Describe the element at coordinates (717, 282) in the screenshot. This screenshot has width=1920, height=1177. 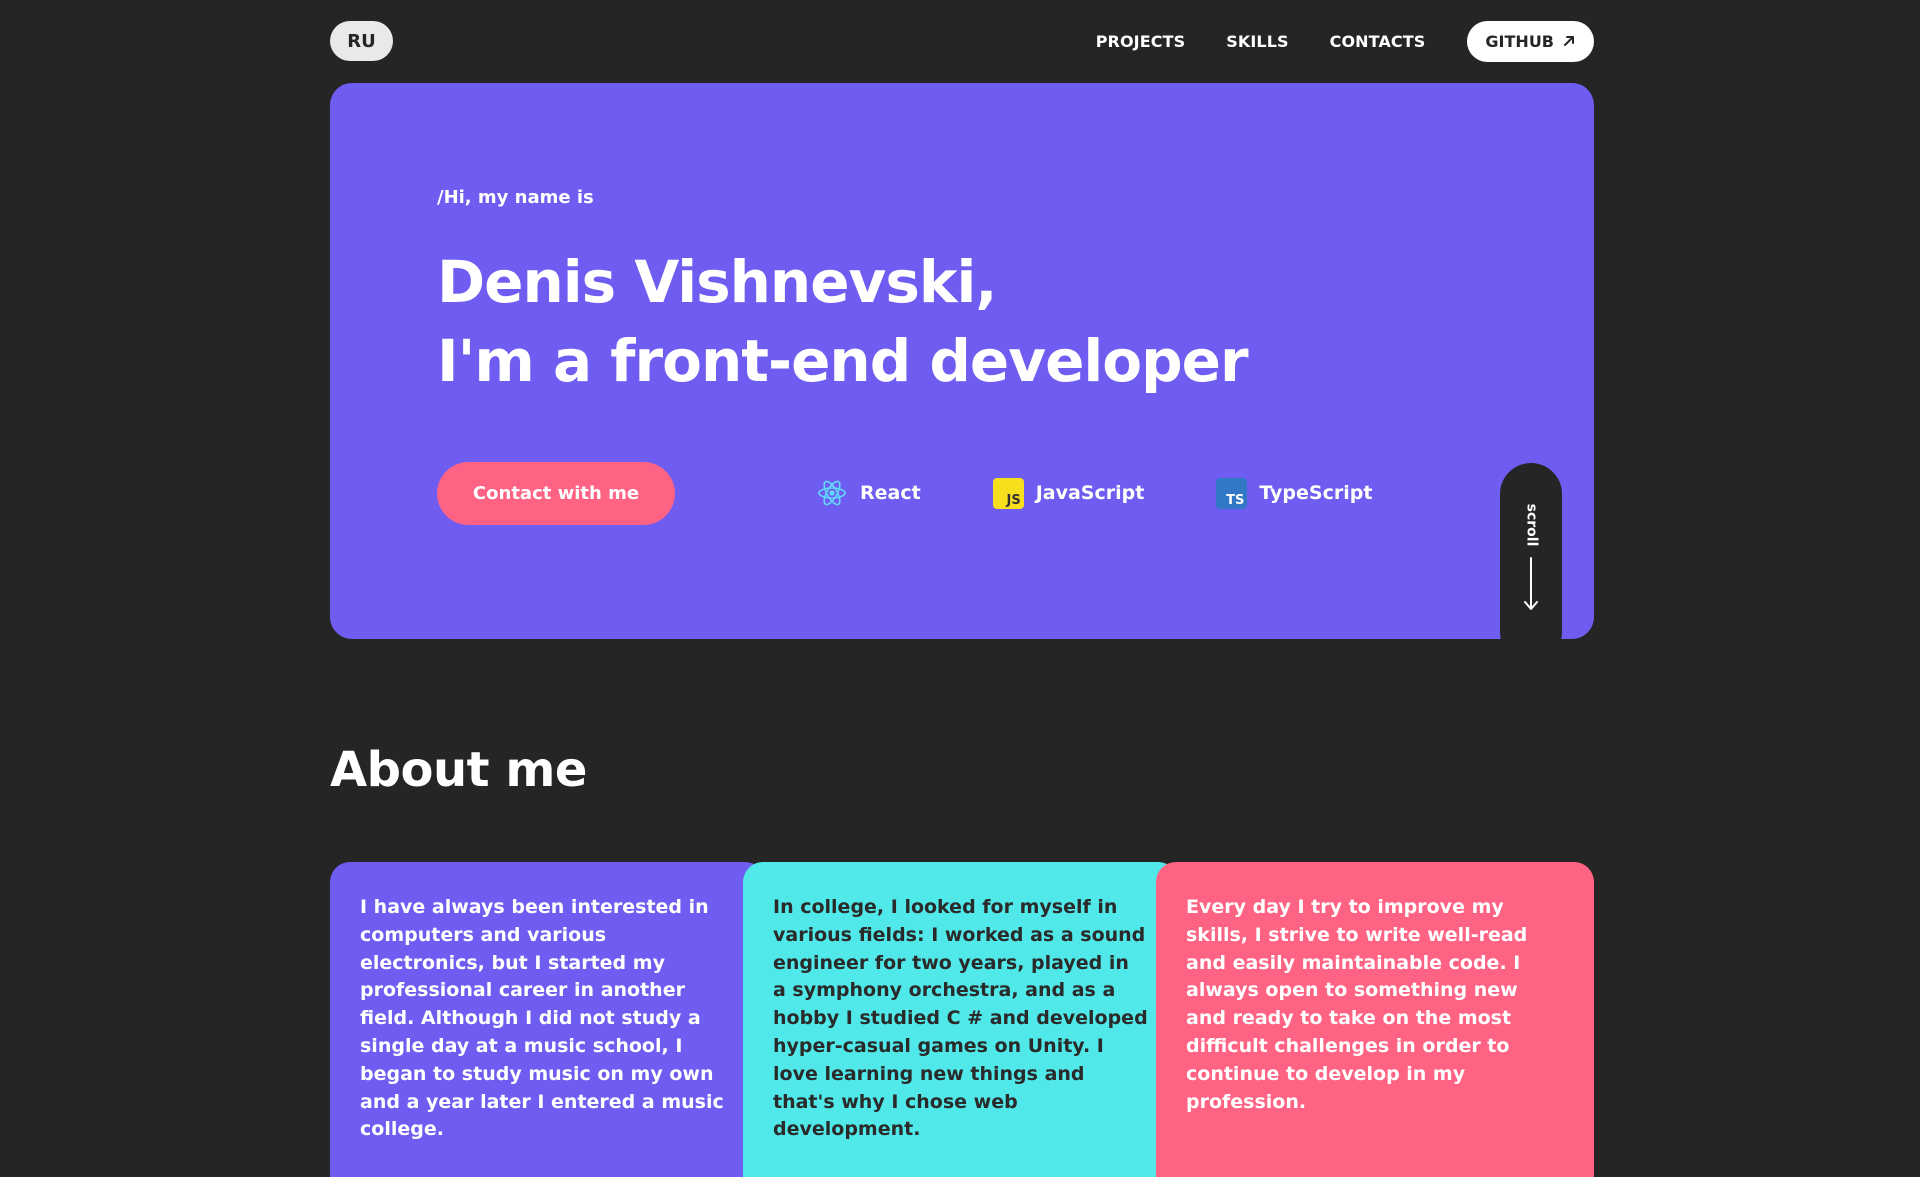
I see `hero-title-line-1: Denis Vishnevski,` at that location.